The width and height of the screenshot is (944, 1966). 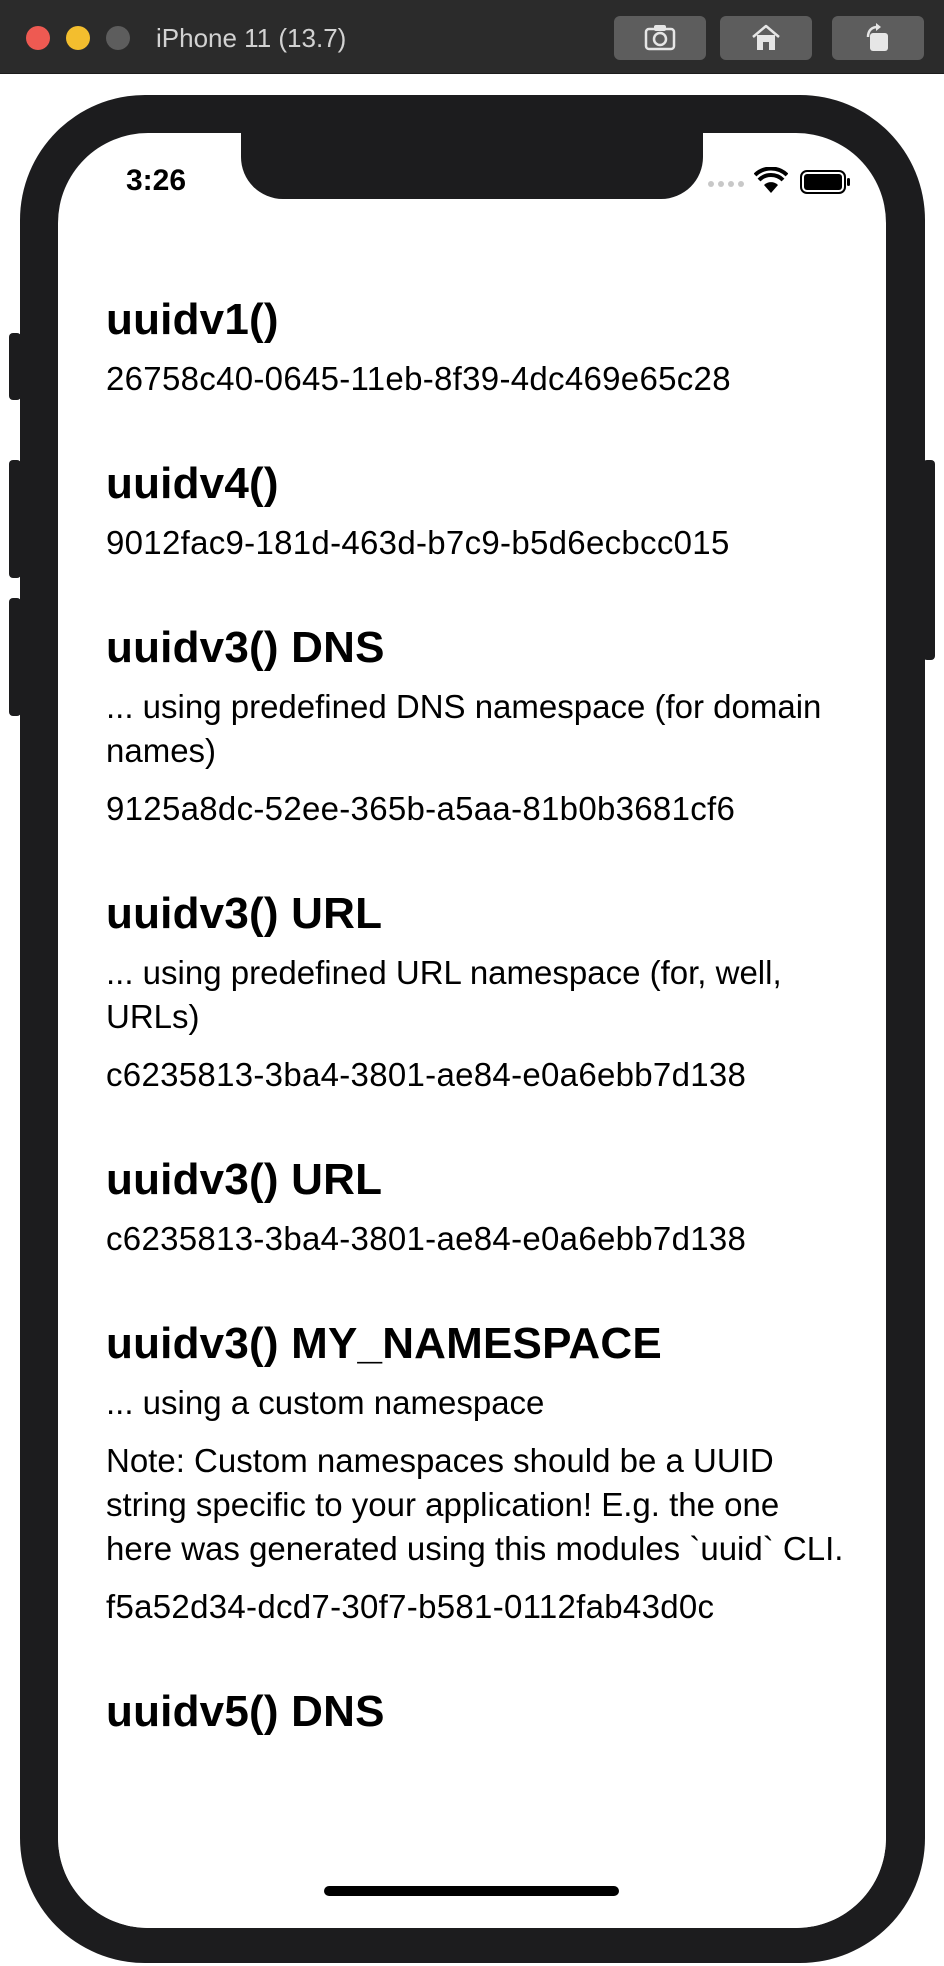 I want to click on section-heading: uuidv4(), so click(x=192, y=483).